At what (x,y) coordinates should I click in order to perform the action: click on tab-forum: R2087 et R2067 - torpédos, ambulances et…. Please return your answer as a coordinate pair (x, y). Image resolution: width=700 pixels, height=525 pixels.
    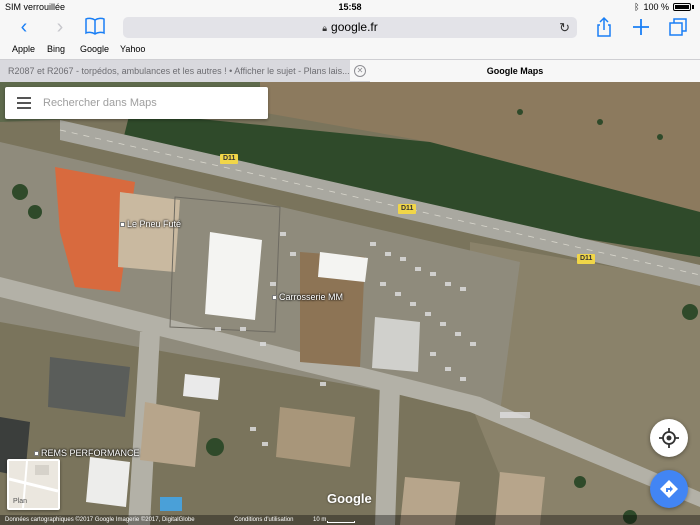
    Looking at the image, I should click on (175, 71).